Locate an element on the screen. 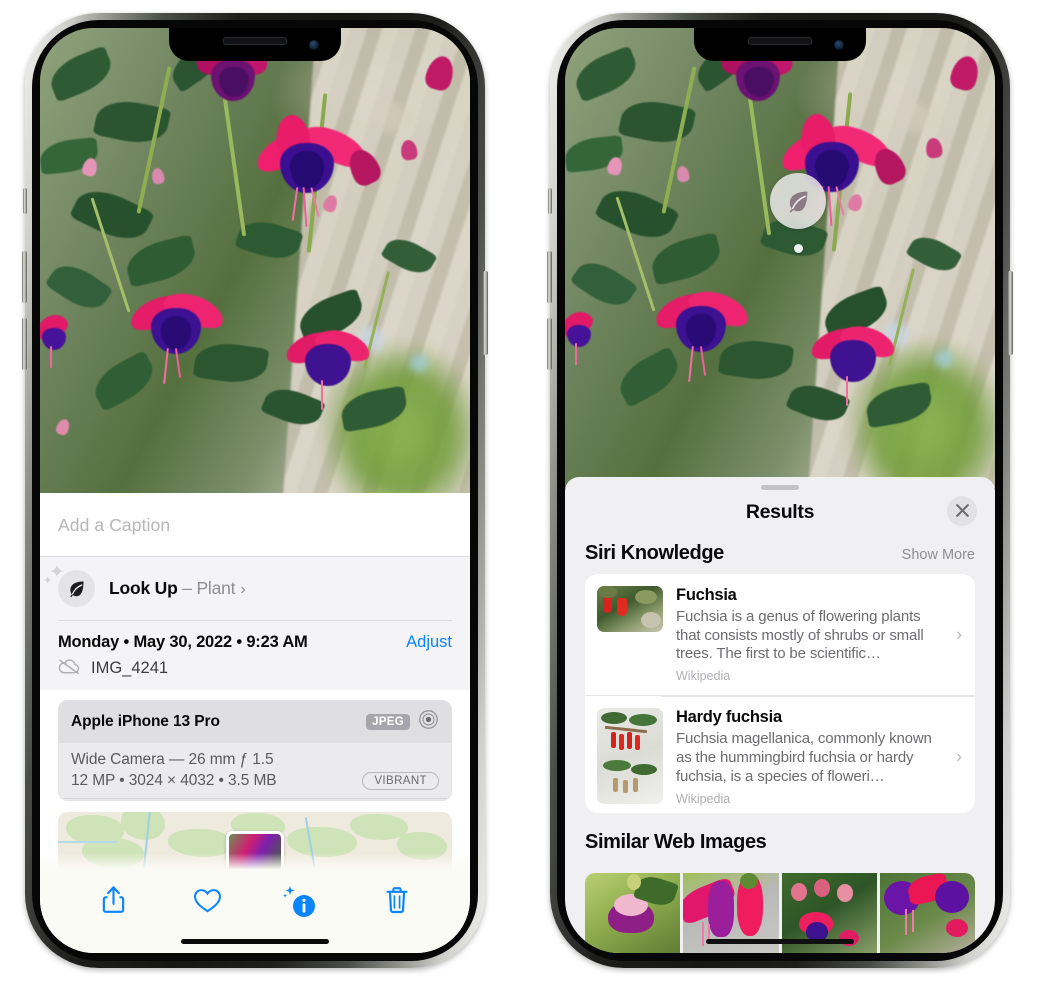  info-sparkle-icon is located at coordinates (300, 901).